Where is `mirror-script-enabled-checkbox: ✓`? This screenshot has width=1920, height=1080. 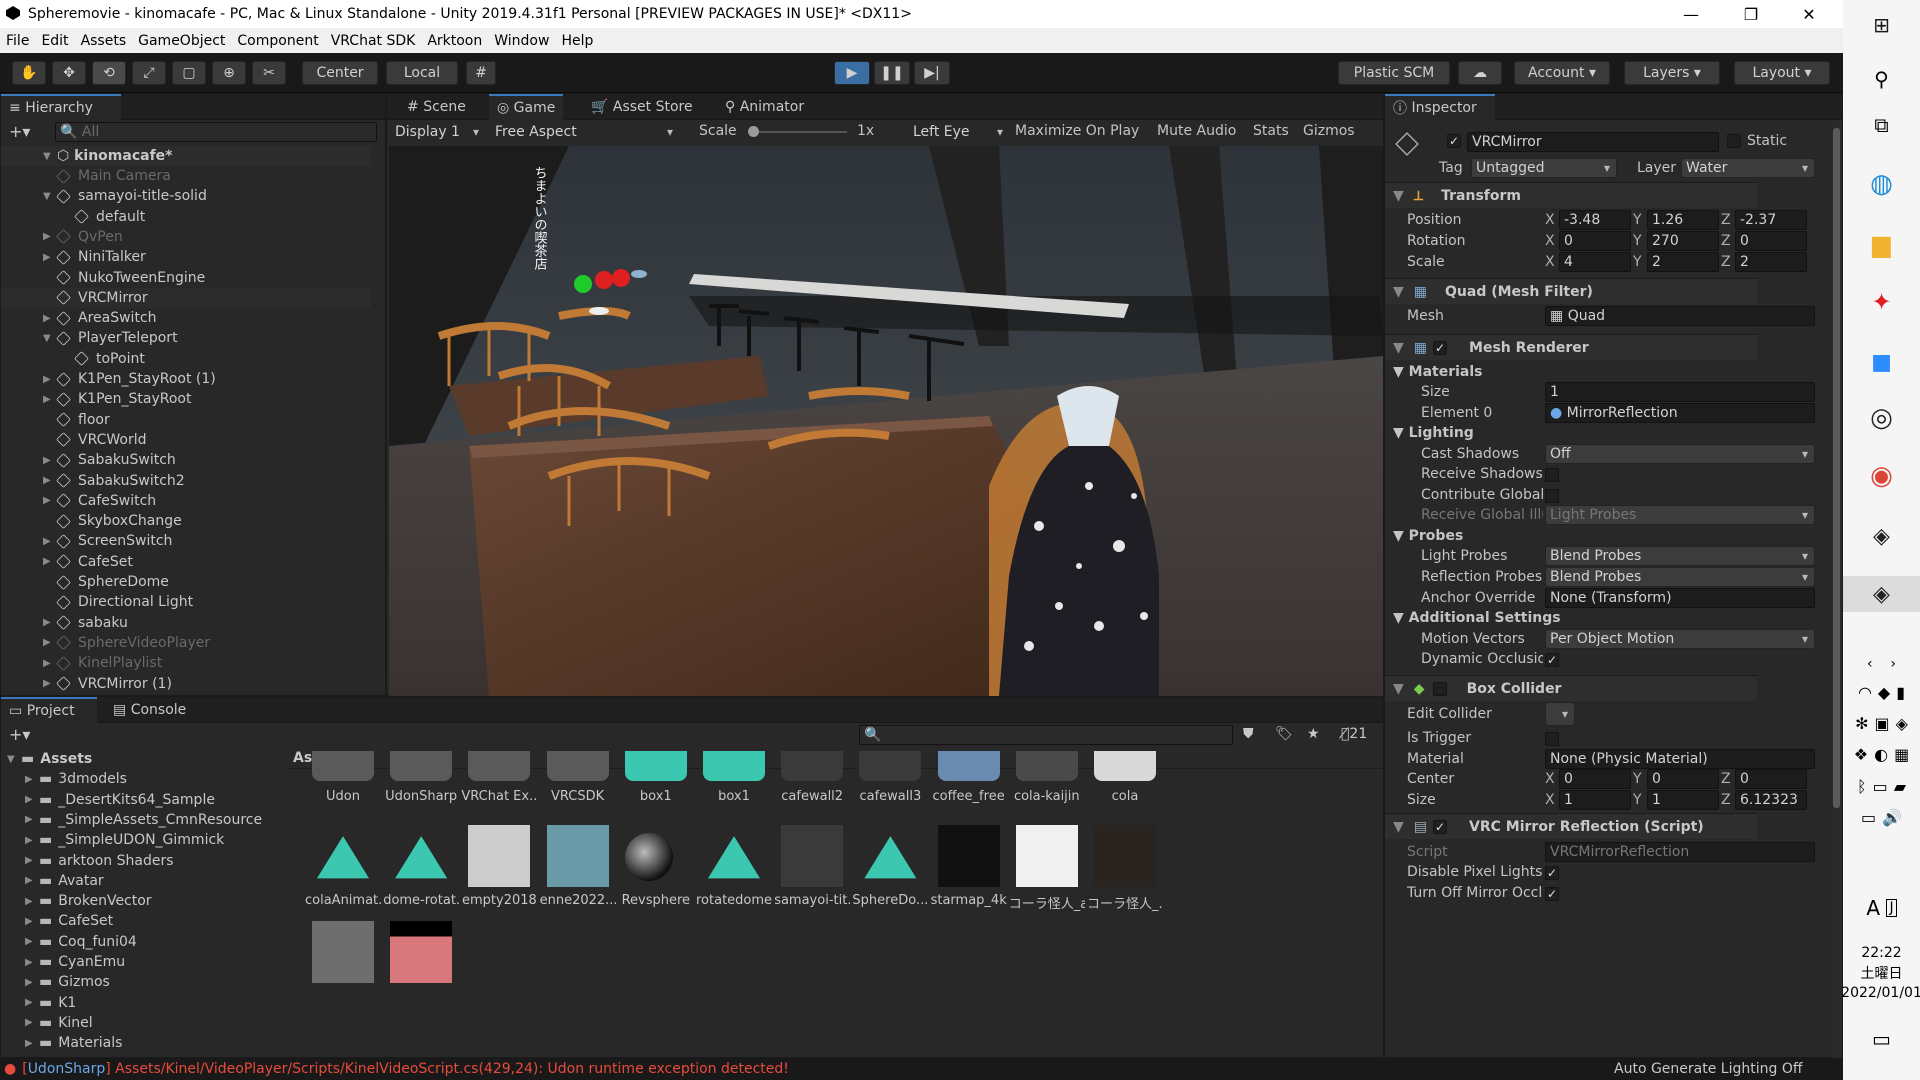 mirror-script-enabled-checkbox: ✓ is located at coordinates (1440, 827).